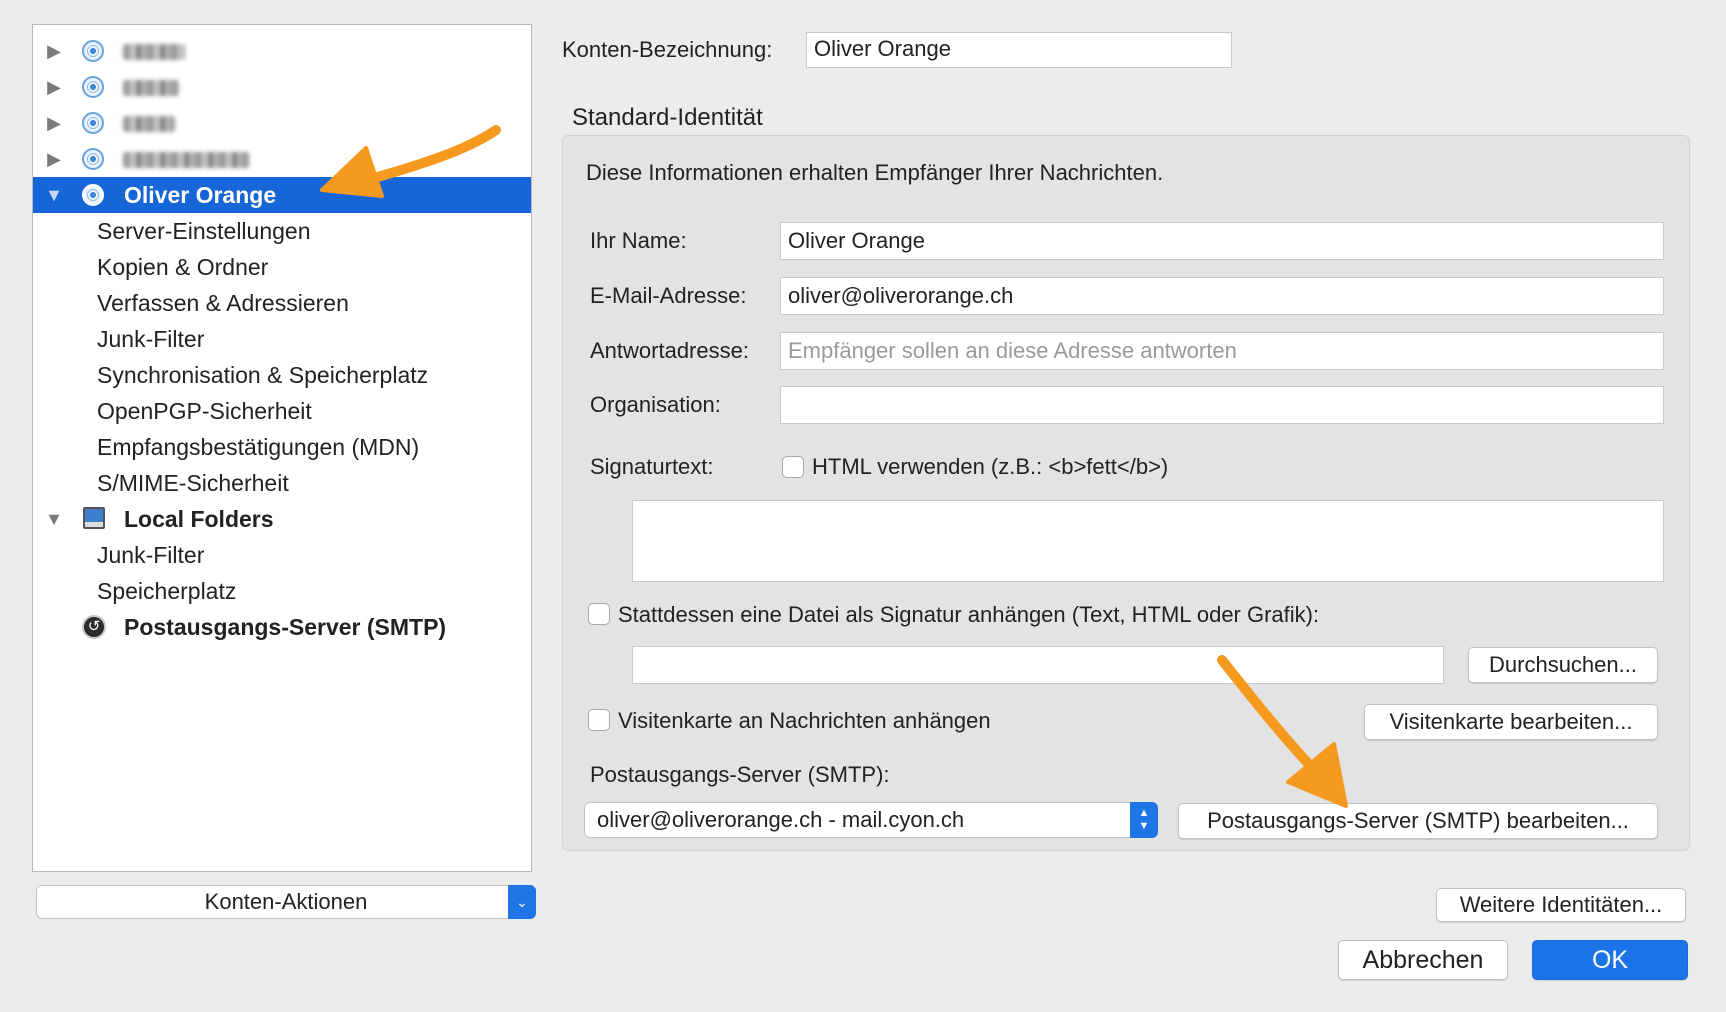 This screenshot has width=1726, height=1012. What do you see at coordinates (282, 339) in the screenshot?
I see `tree-item-junk-filter: Junk-Filter` at bounding box center [282, 339].